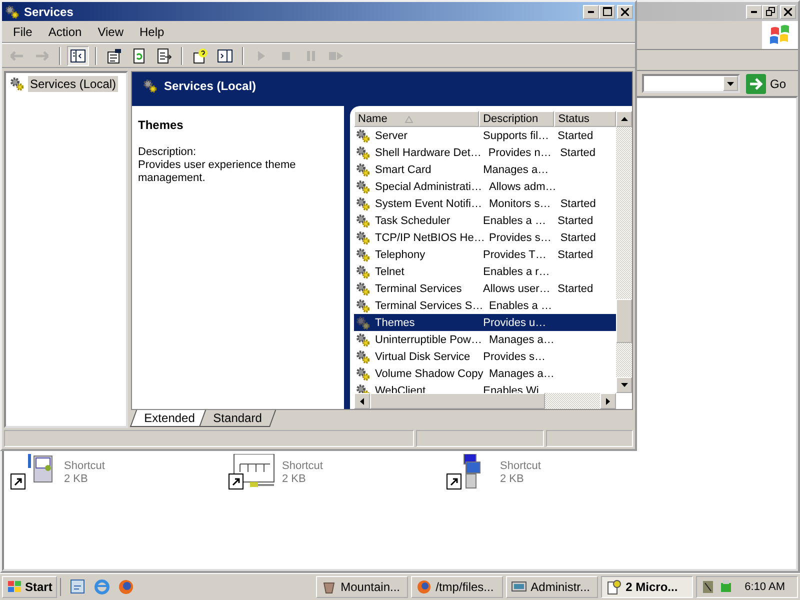 The height and width of the screenshot is (600, 800). Describe the element at coordinates (691, 83) in the screenshot. I see `address-field` at that location.